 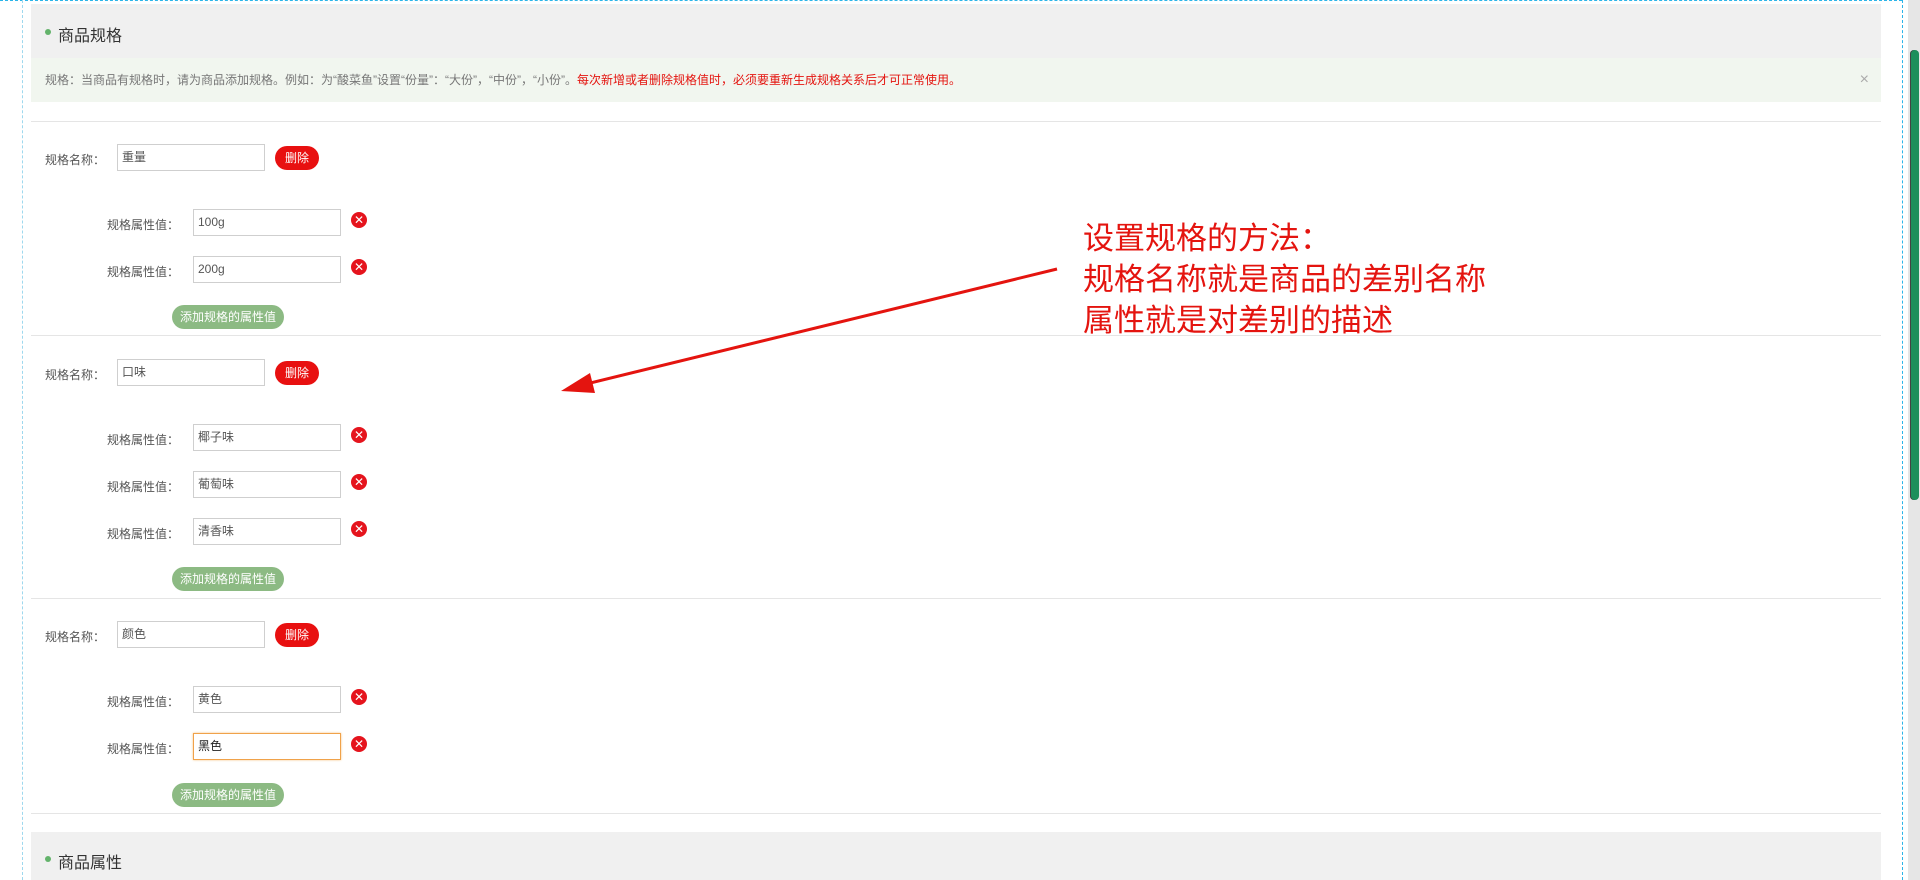 What do you see at coordinates (90, 863) in the screenshot?
I see `attr-section-title: 商品属性` at bounding box center [90, 863].